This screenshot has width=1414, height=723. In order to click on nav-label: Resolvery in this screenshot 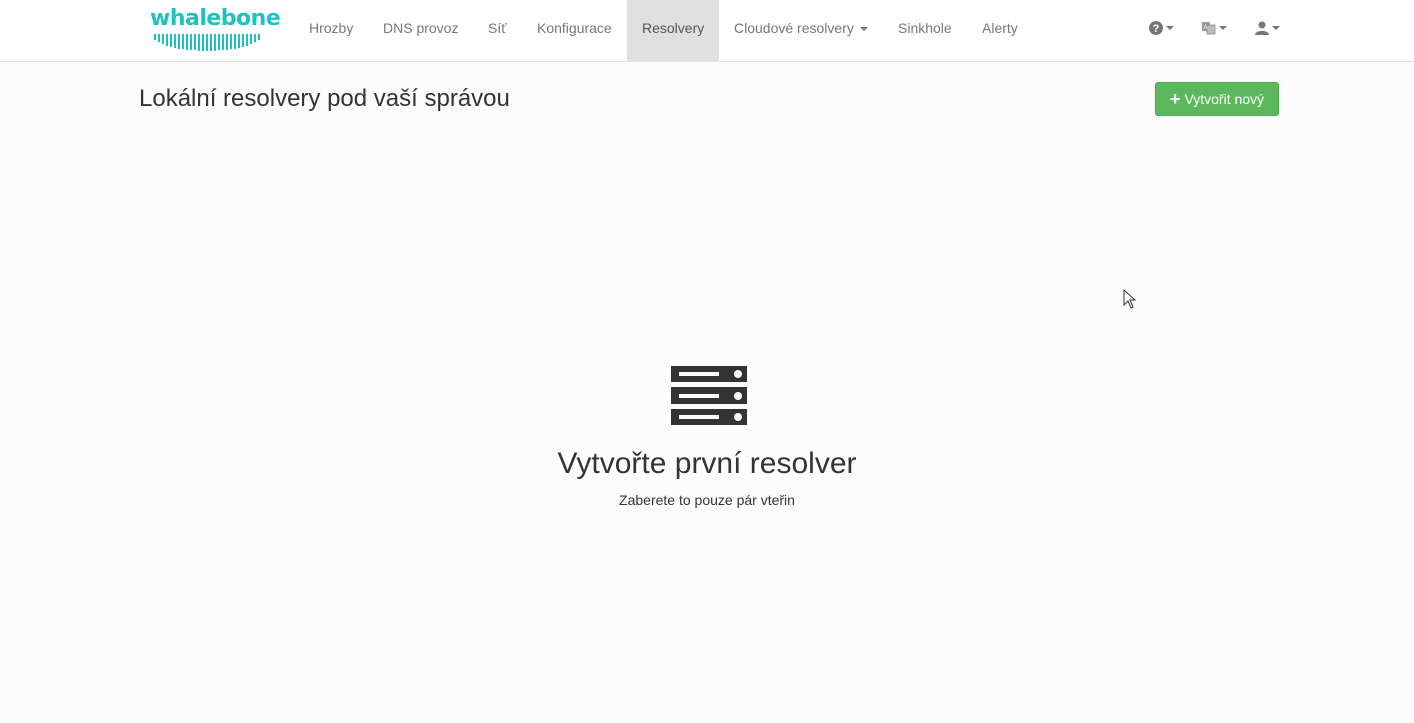, I will do `click(673, 28)`.